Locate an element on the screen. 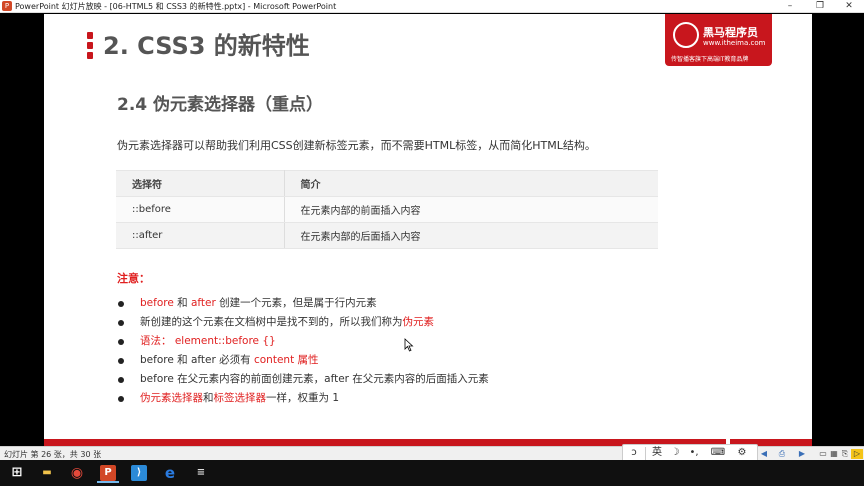 This screenshot has width=864, height=486. bullet-text-highlight: 语法： element::before {} is located at coordinates (208, 341).